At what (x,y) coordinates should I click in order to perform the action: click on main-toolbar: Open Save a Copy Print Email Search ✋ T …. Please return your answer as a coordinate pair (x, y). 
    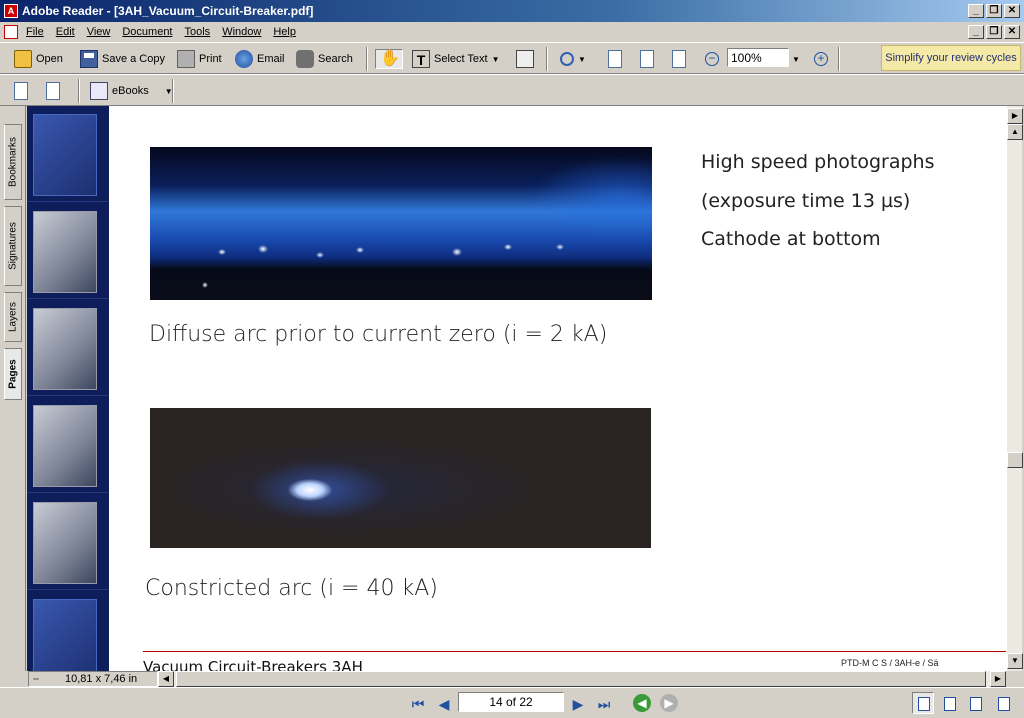
    Looking at the image, I should click on (512, 58).